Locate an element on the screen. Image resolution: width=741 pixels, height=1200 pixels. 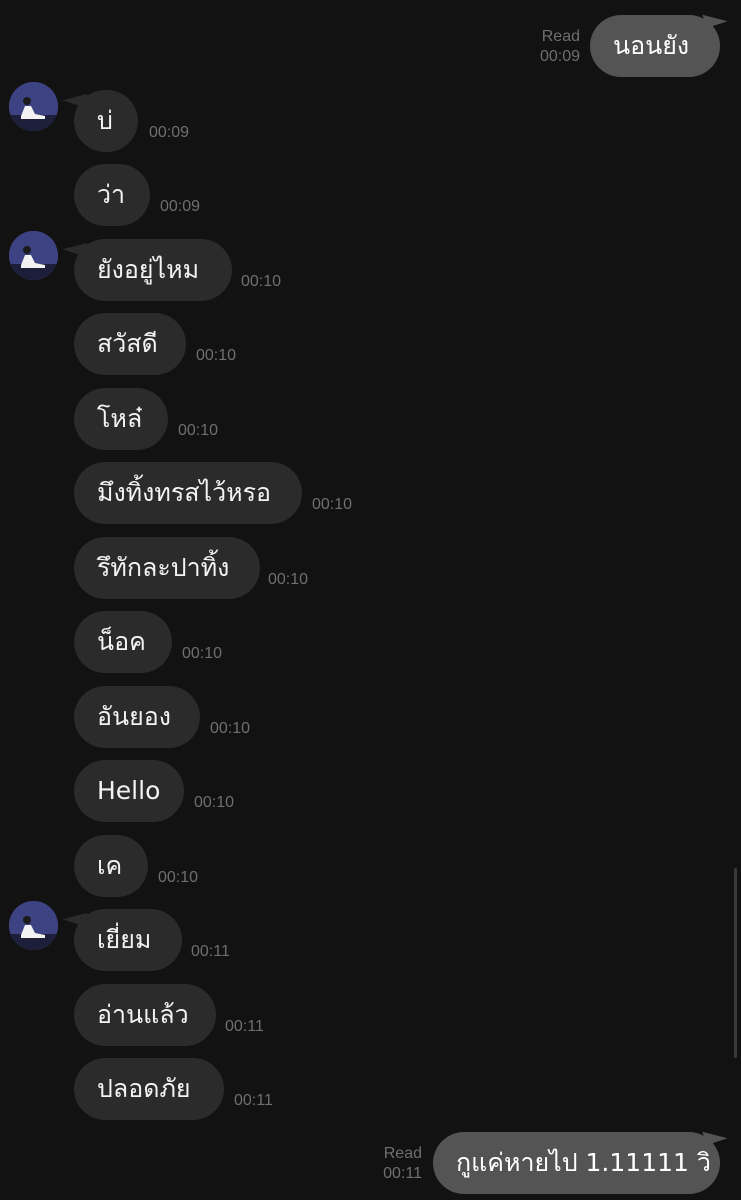
message-bubble: นอนยัง is located at coordinates (655, 46).